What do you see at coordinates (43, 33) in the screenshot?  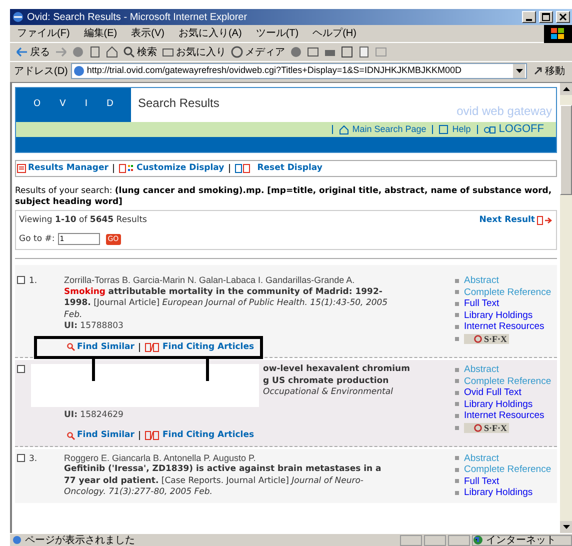 I see `menu-item: ファイル(F)` at bounding box center [43, 33].